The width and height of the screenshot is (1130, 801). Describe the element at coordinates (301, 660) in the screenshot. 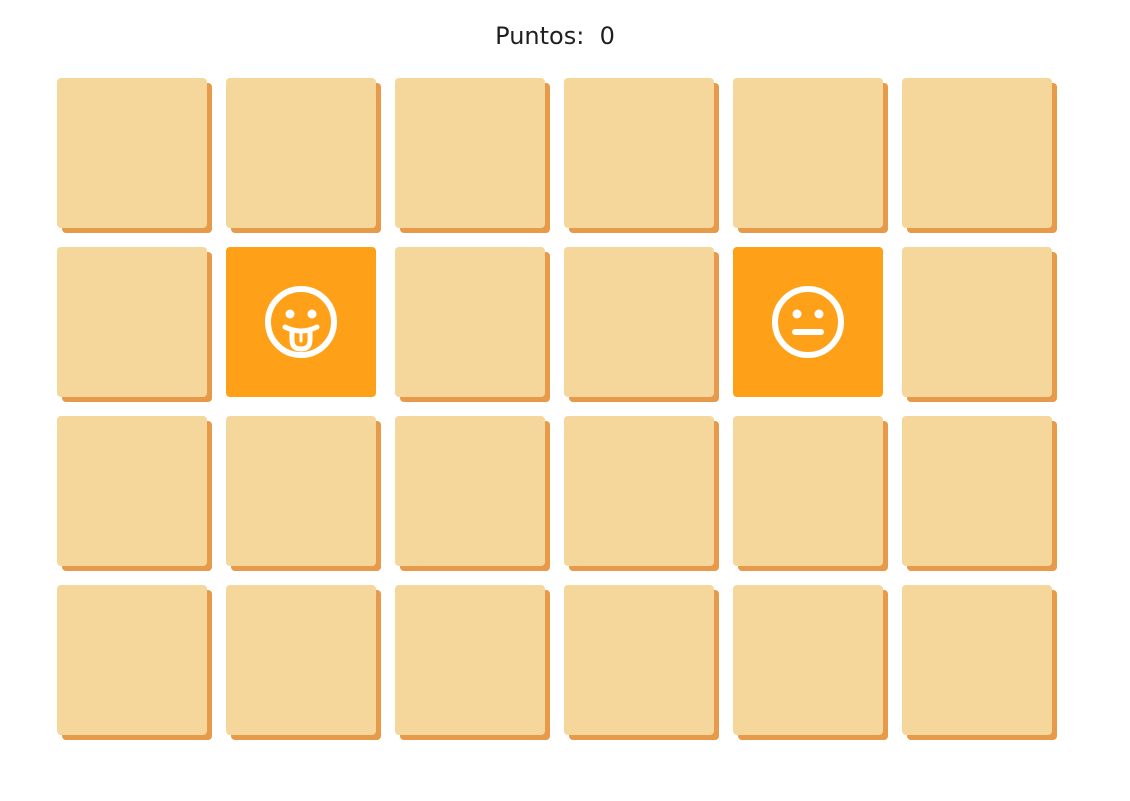

I see `card-r4c2` at that location.